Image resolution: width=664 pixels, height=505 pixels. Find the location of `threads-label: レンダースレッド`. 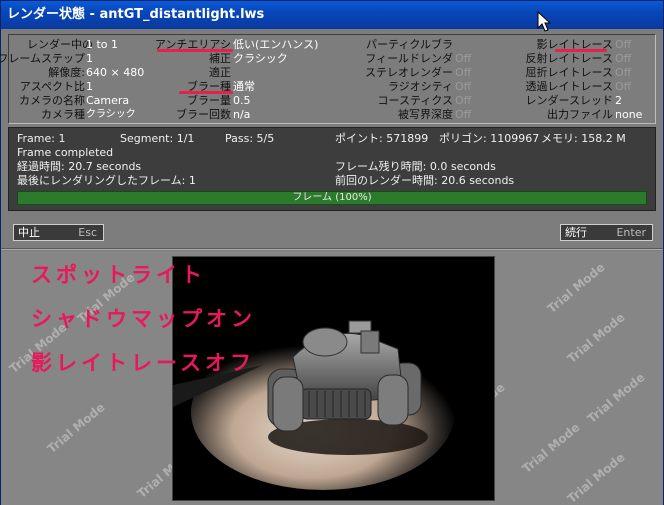

threads-label: レンダースレッド is located at coordinates (569, 100).